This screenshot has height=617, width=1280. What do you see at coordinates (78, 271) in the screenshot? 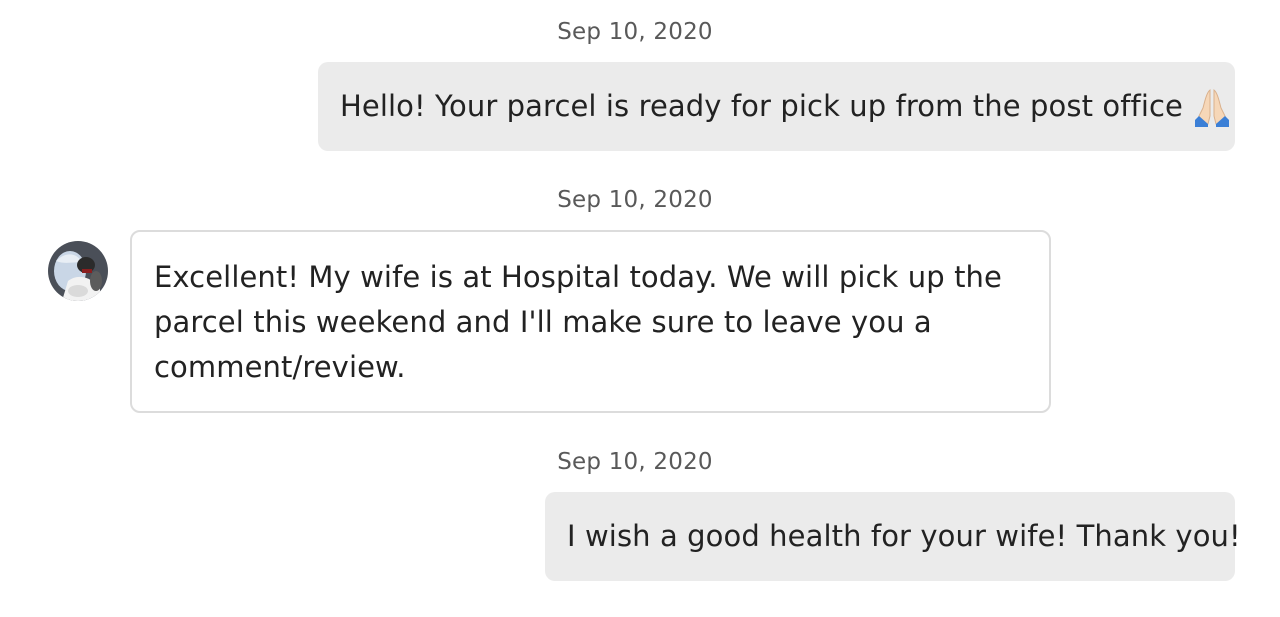
I see `avatar` at bounding box center [78, 271].